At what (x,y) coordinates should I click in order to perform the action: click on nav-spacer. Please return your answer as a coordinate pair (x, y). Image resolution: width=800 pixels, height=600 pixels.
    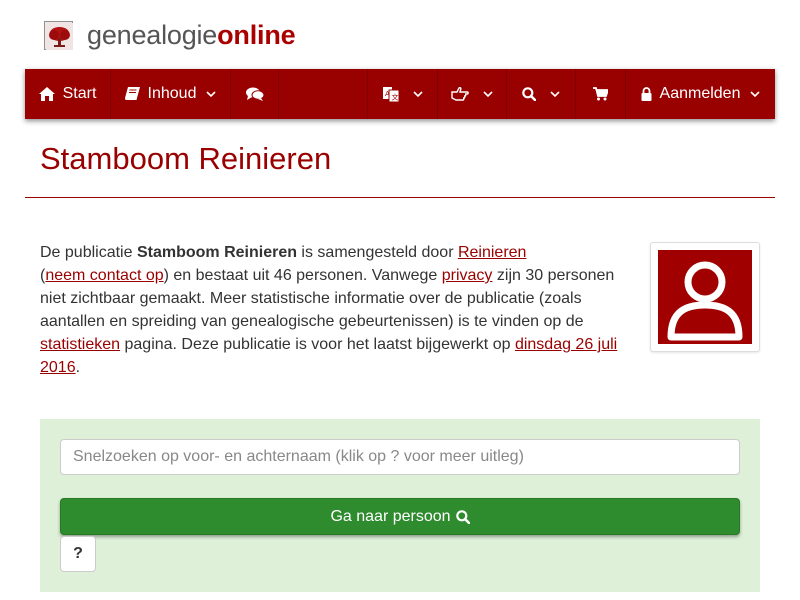
    Looking at the image, I should click on (323, 94).